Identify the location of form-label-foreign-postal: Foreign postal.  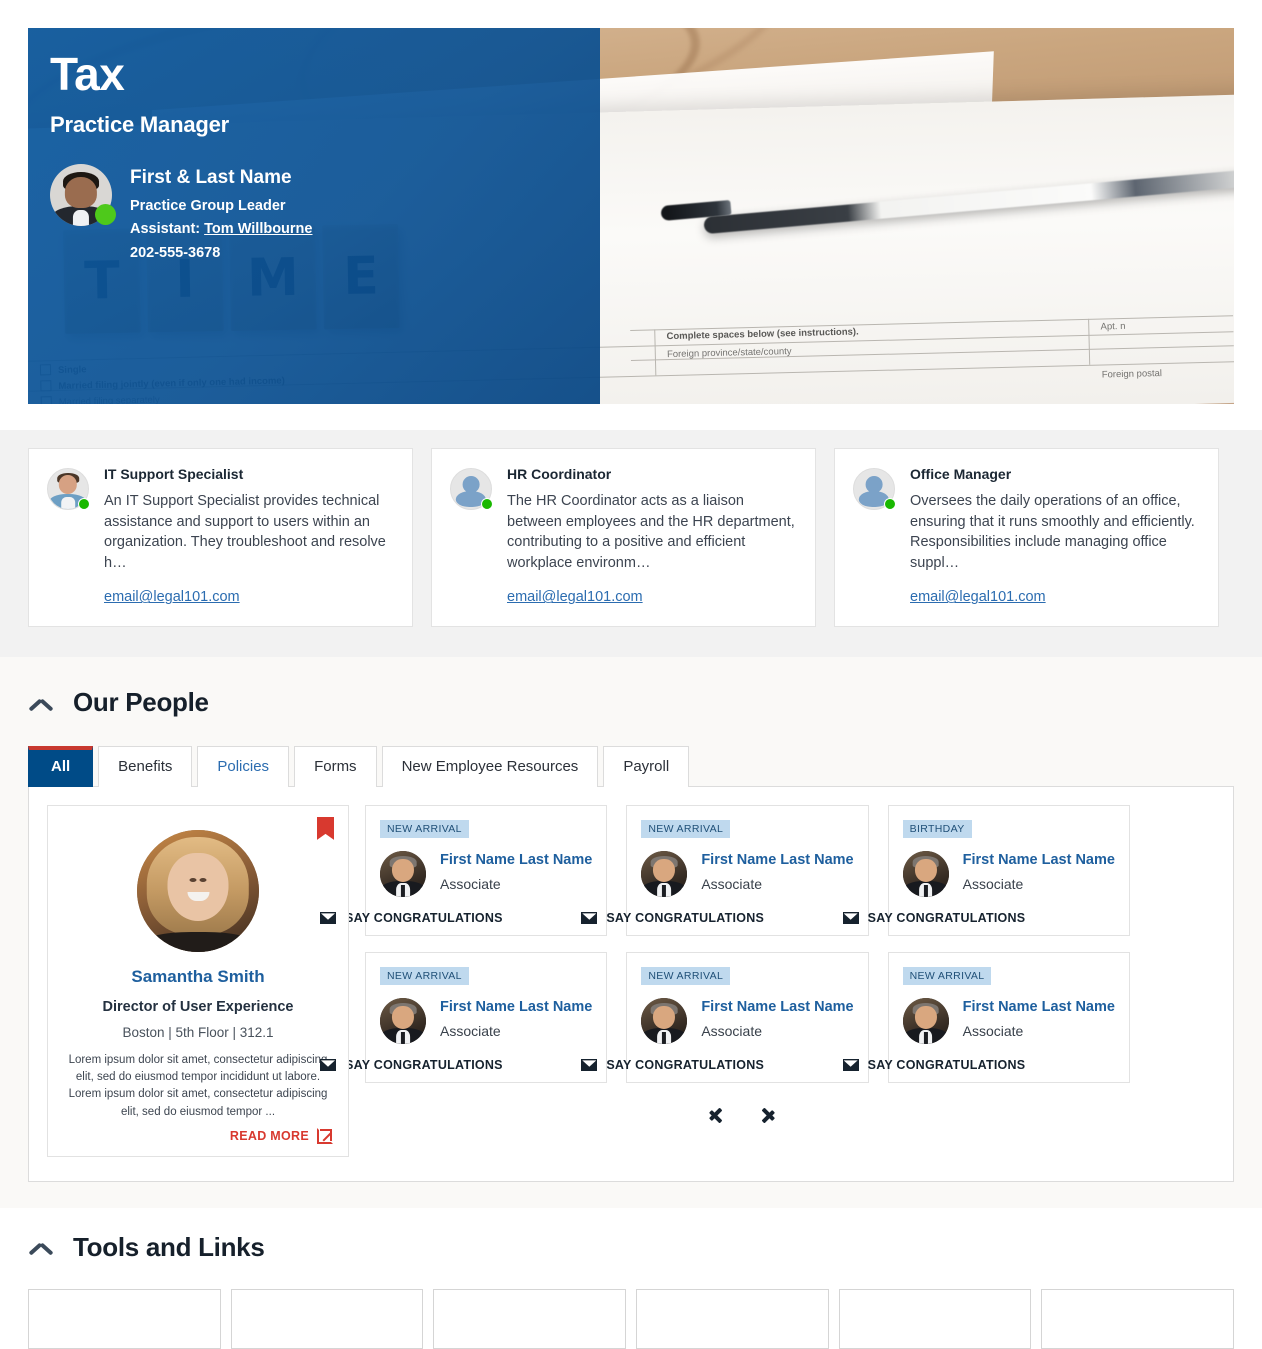
(1132, 374).